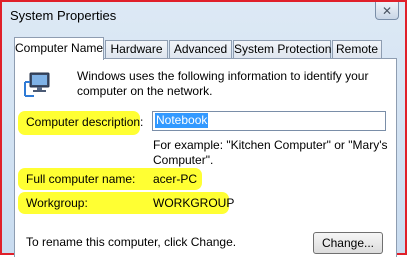 The image size is (407, 257). Describe the element at coordinates (136, 49) in the screenshot. I see `tab-hardware: Hardware` at that location.